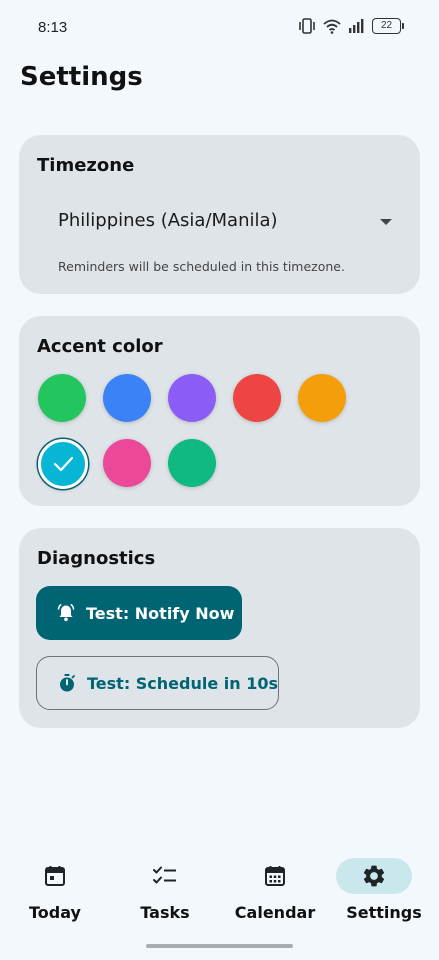 Image resolution: width=439 pixels, height=960 pixels. I want to click on nav-item-settings: Settings, so click(384, 888).